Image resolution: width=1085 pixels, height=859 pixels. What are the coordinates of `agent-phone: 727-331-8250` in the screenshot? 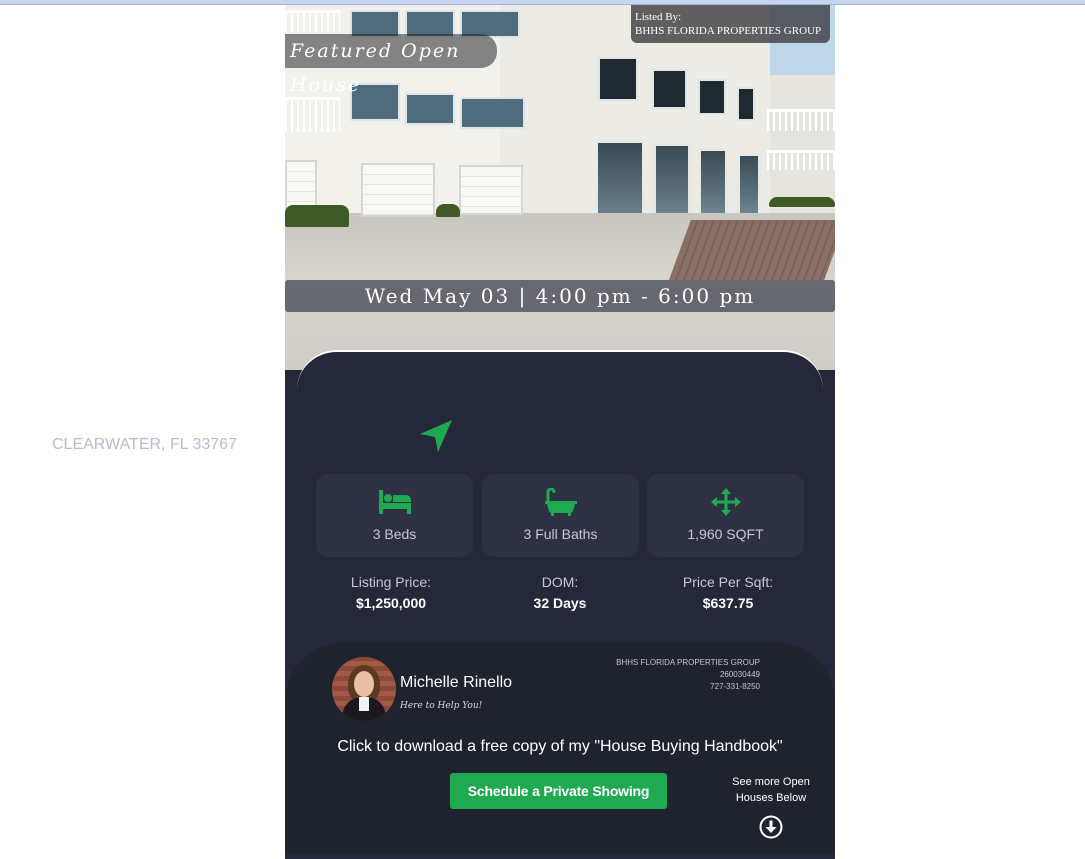 It's located at (675, 687).